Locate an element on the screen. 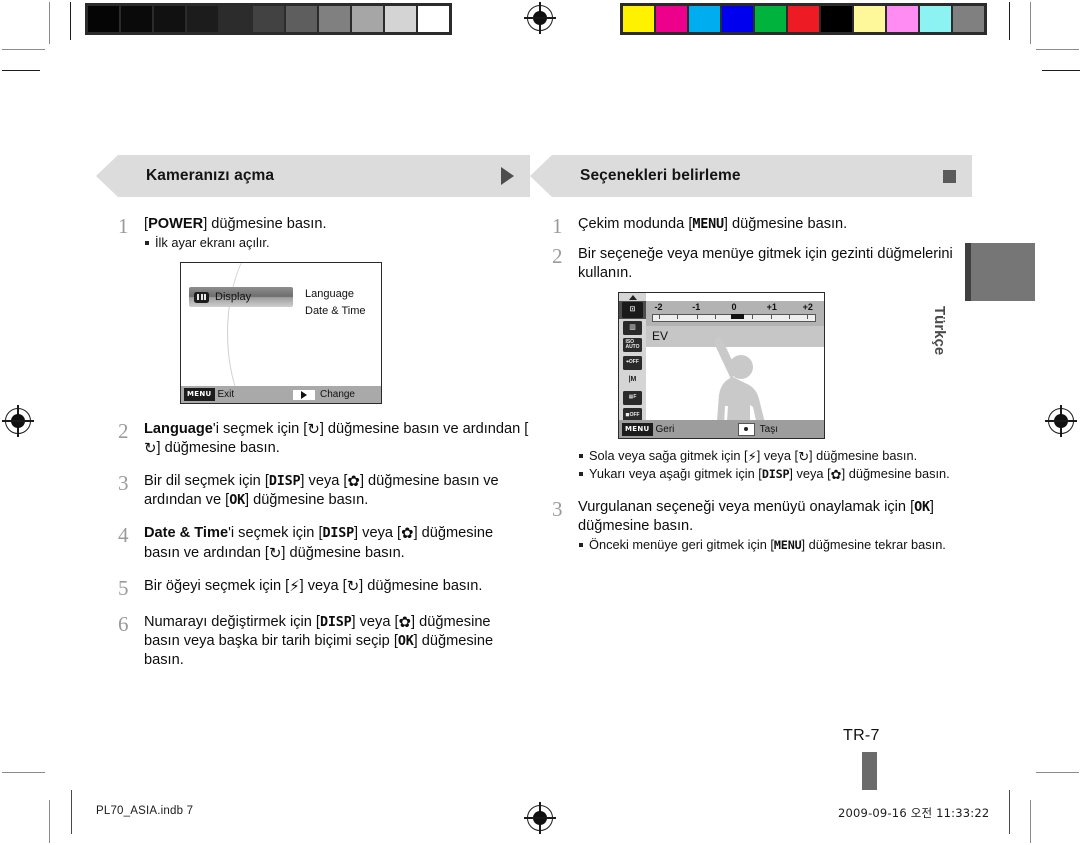 The width and height of the screenshot is (1080, 845). lcd-move-group: Taşı is located at coordinates (757, 429).